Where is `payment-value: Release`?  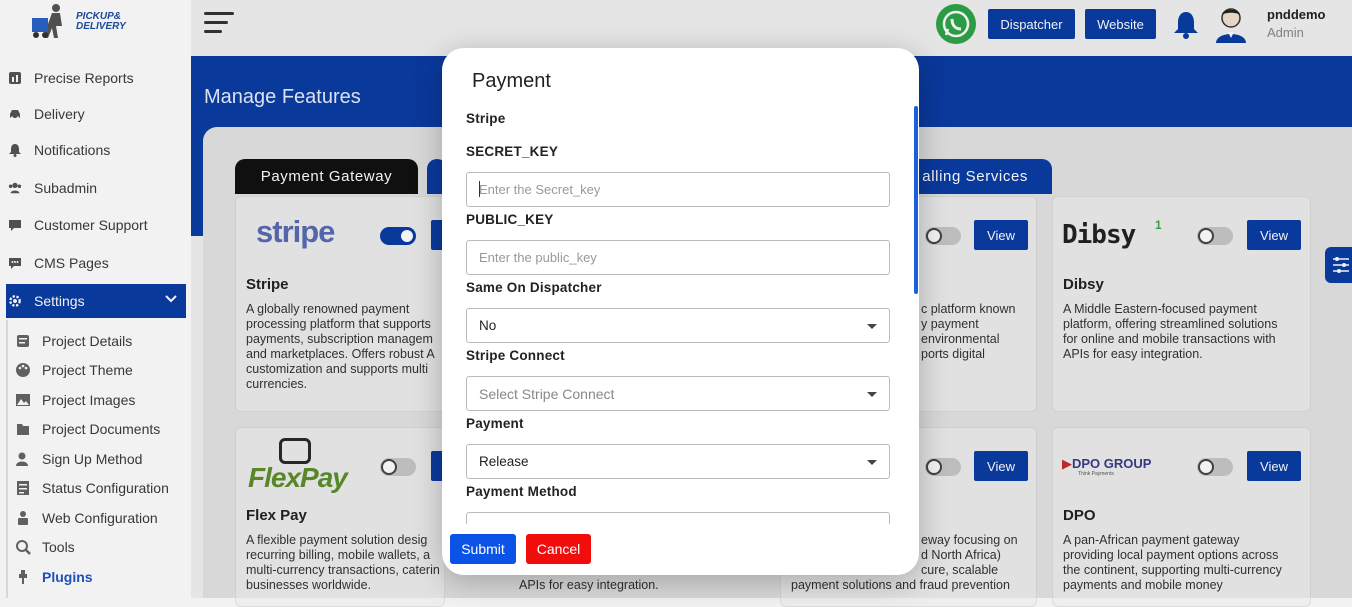 payment-value: Release is located at coordinates (504, 461).